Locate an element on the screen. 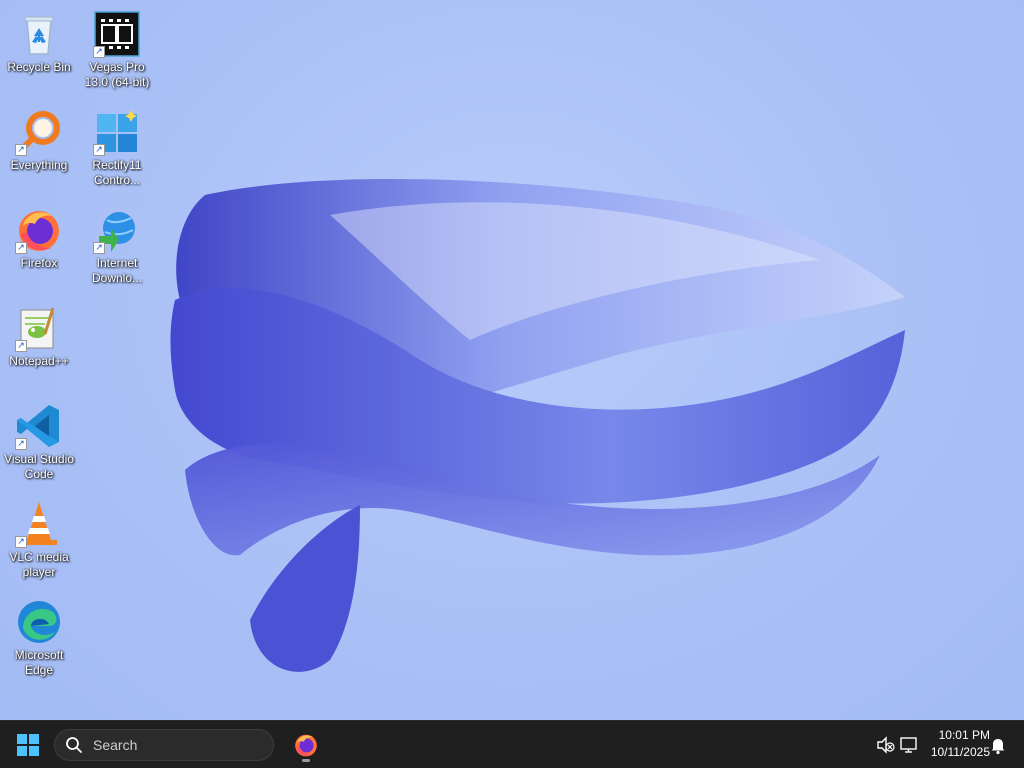  notification-bell-icon is located at coordinates (998, 745).